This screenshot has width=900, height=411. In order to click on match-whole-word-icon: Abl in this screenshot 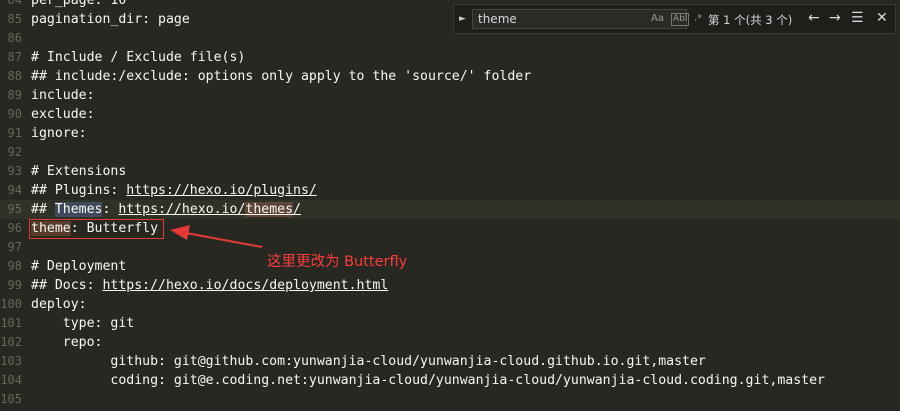, I will do `click(680, 19)`.